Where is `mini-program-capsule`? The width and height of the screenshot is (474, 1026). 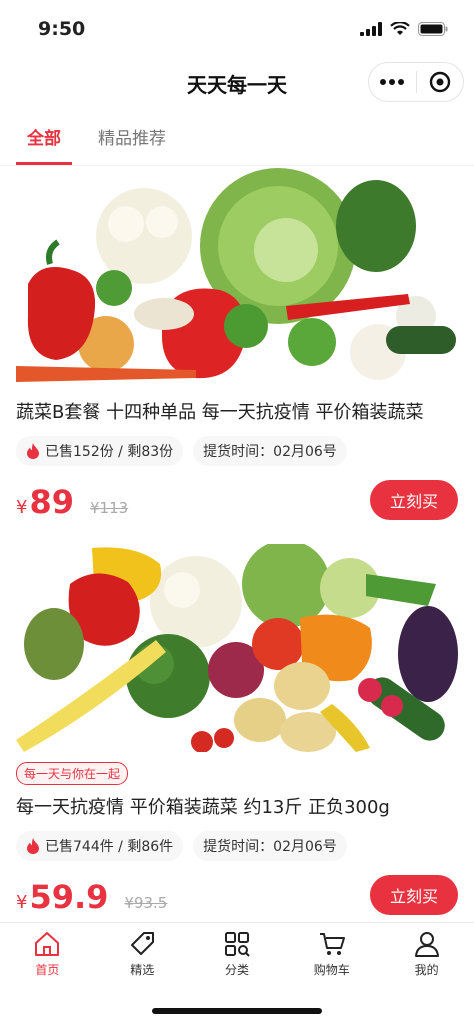
mini-program-capsule is located at coordinates (416, 82).